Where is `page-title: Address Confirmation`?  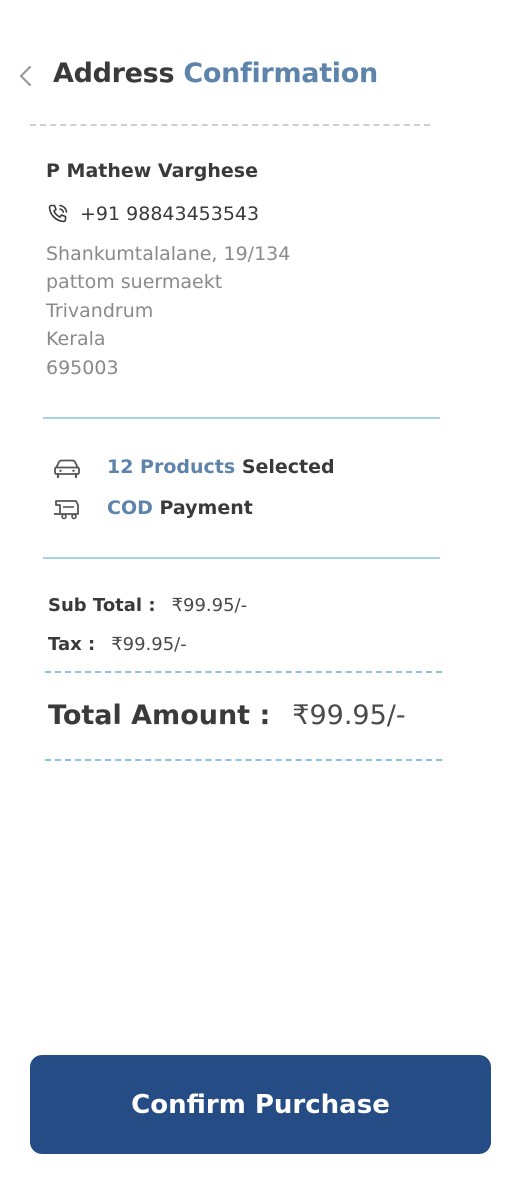
page-title: Address Confirmation is located at coordinates (215, 73).